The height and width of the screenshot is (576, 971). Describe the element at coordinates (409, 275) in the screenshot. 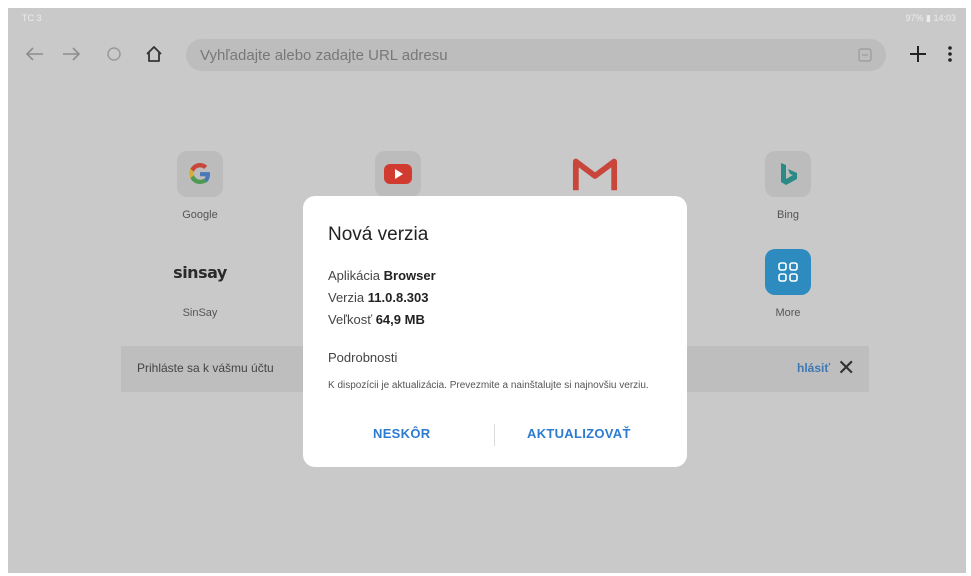

I see `app-value: Browser` at that location.